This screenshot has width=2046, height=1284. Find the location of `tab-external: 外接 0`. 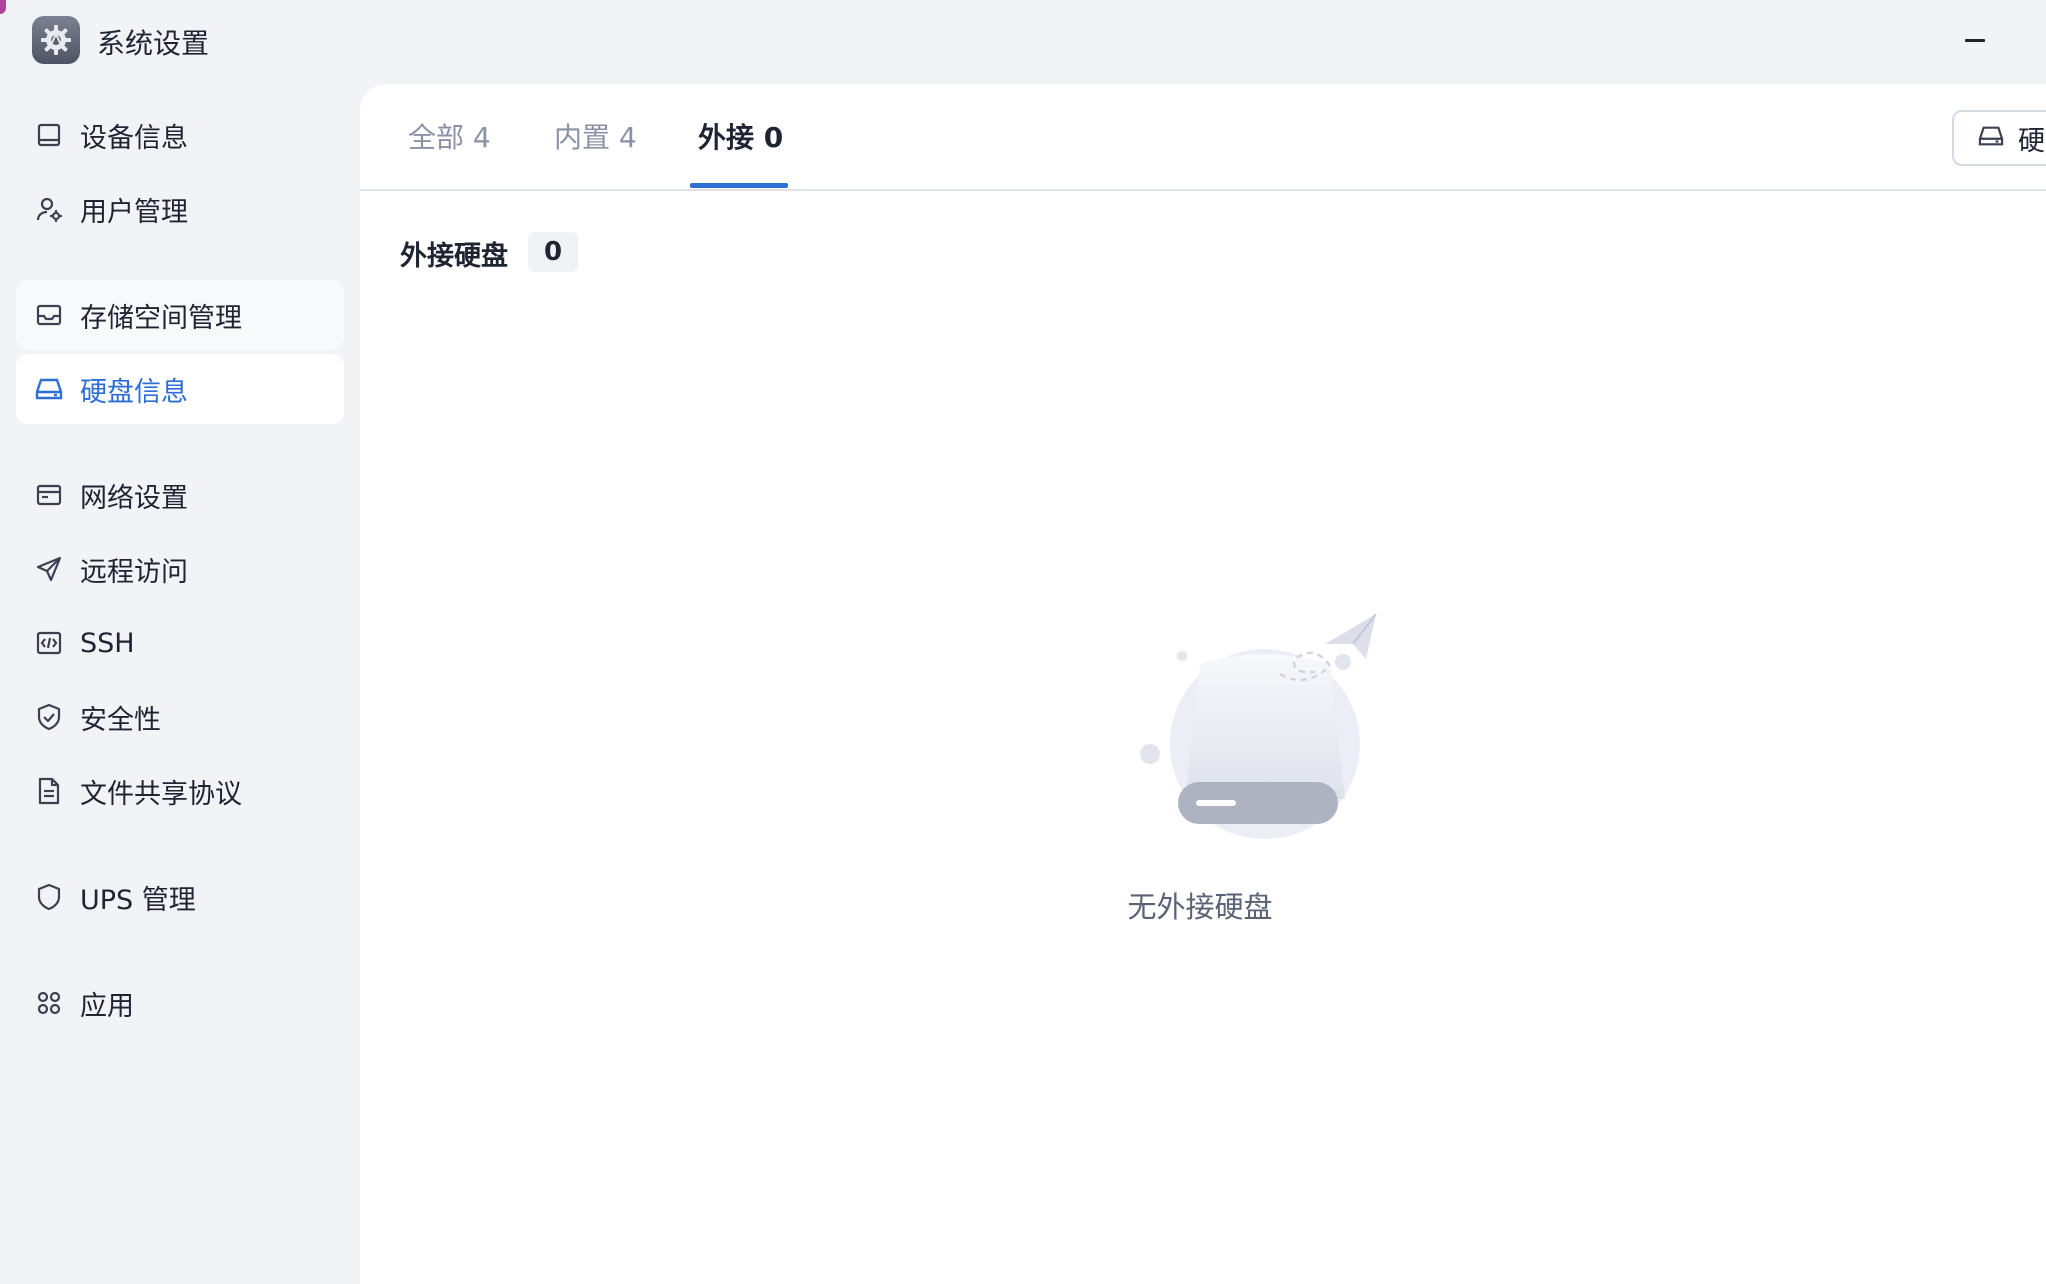

tab-external: 外接 0 is located at coordinates (740, 136).